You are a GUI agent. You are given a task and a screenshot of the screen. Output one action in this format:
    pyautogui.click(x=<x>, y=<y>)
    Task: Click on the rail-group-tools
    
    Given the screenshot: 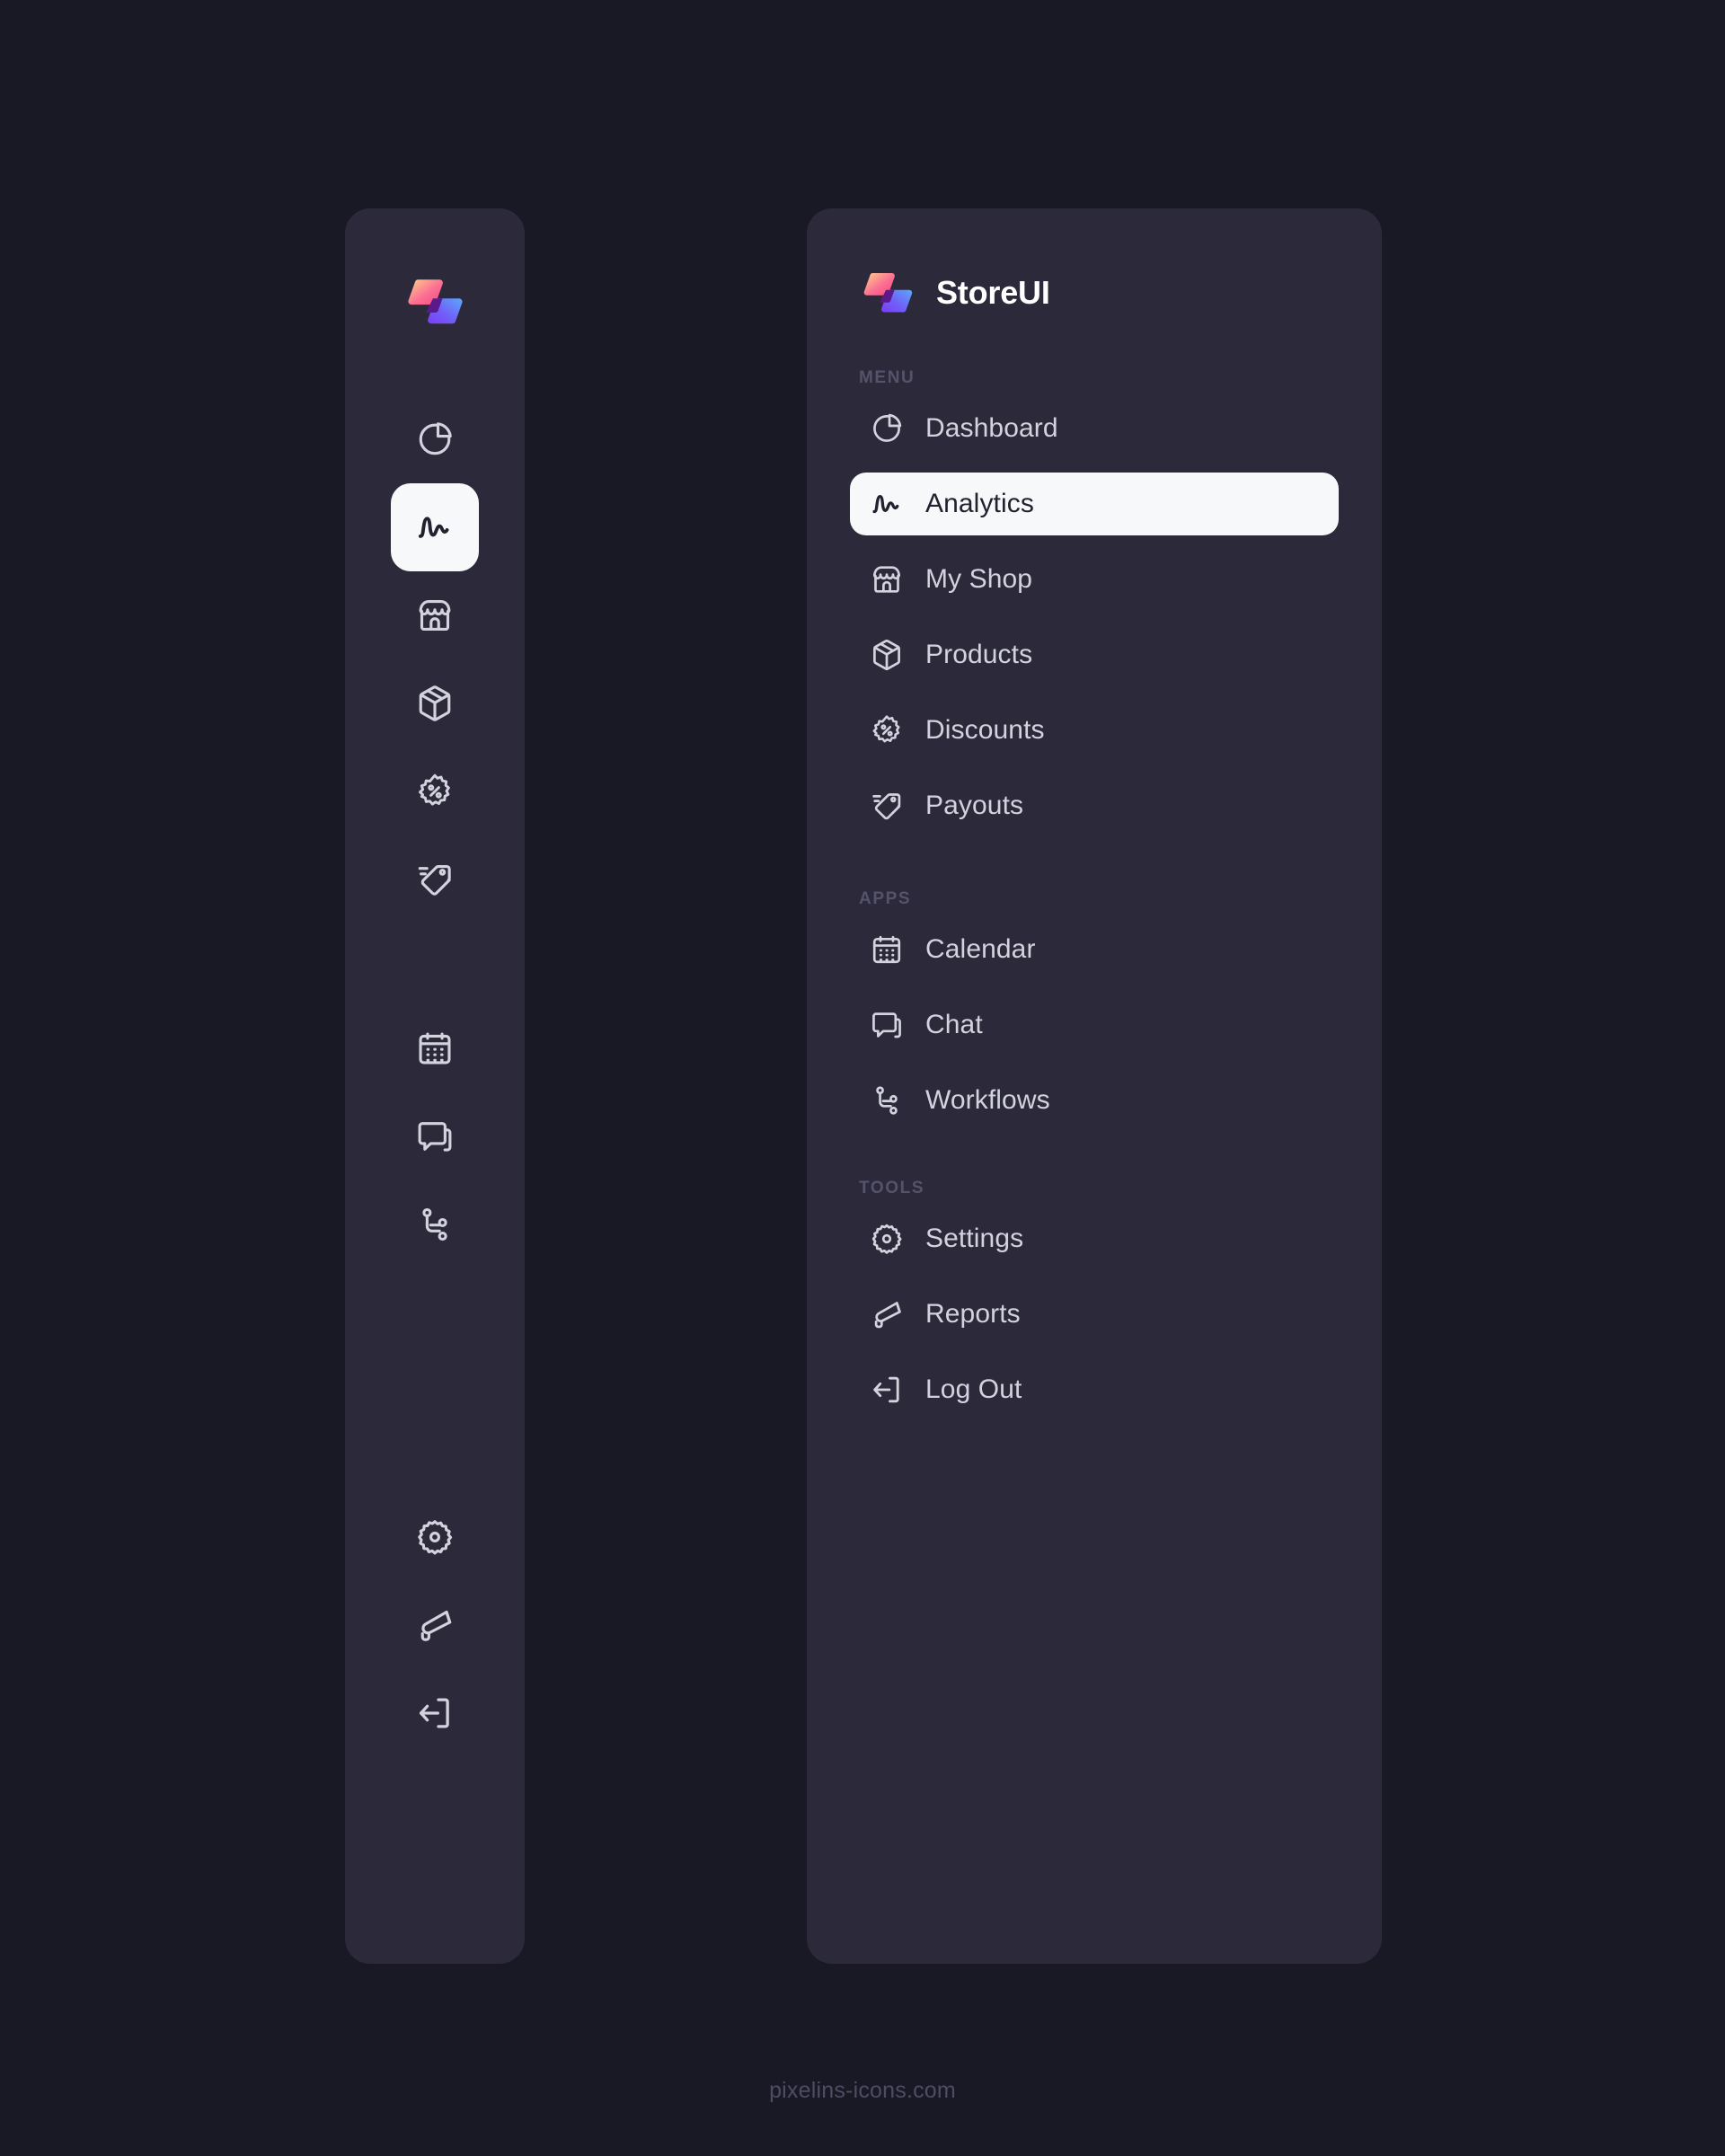 What is the action you would take?
    pyautogui.click(x=435, y=1625)
    